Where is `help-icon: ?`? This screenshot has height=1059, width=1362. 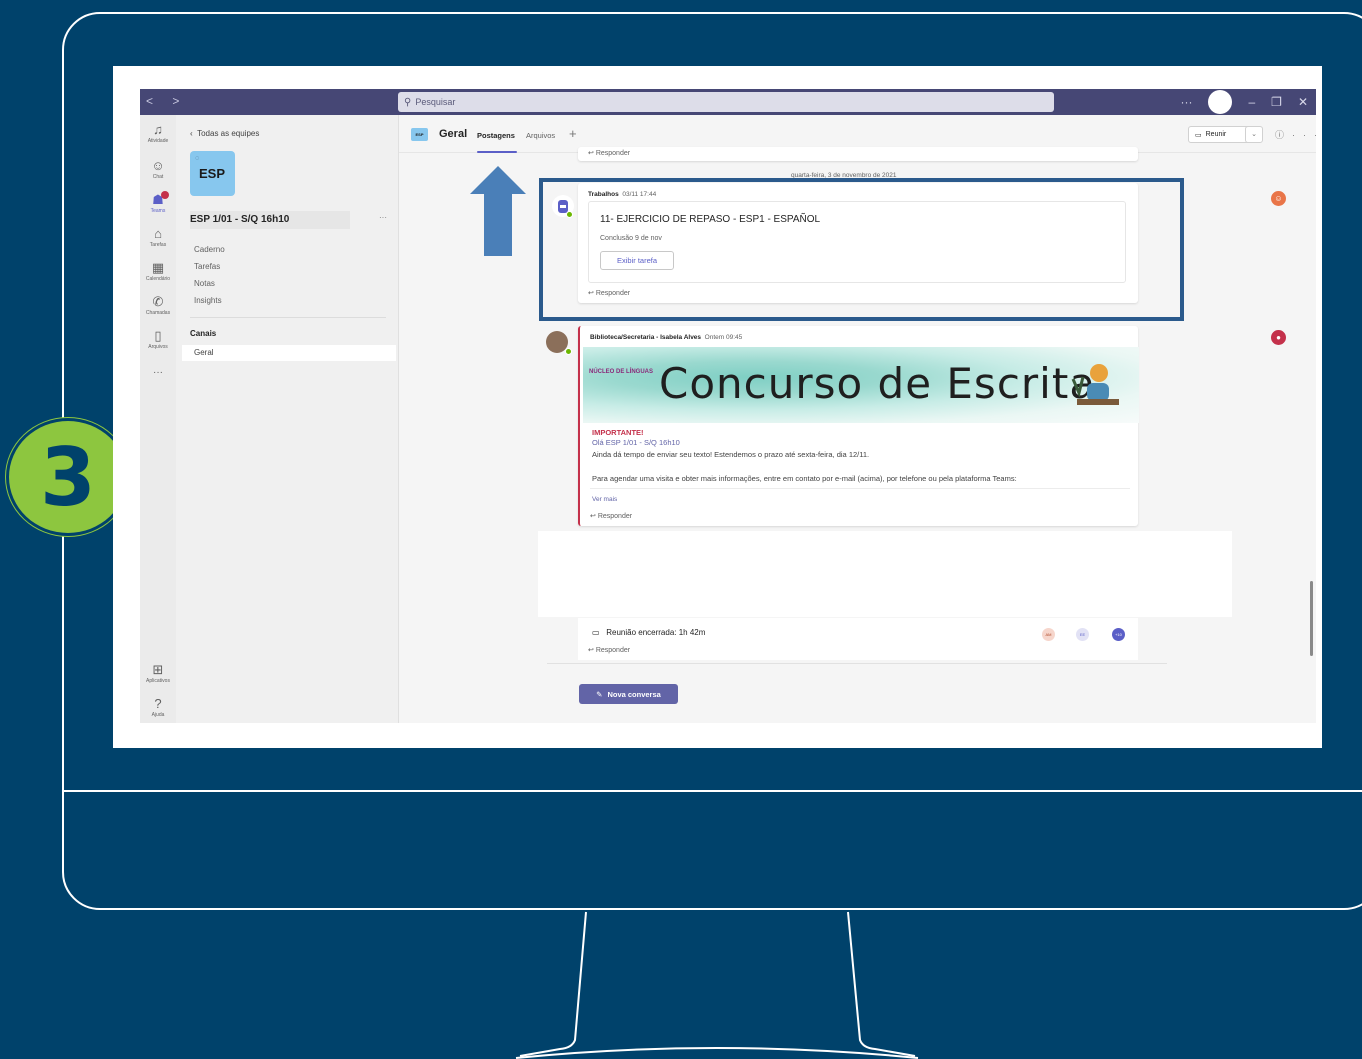 help-icon: ? is located at coordinates (158, 703).